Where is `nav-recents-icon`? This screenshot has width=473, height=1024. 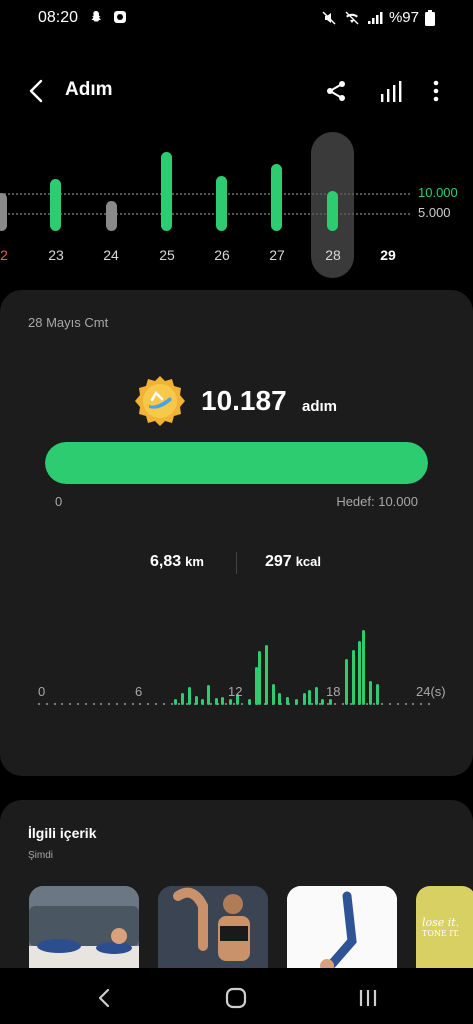
nav-recents-icon is located at coordinates (368, 998).